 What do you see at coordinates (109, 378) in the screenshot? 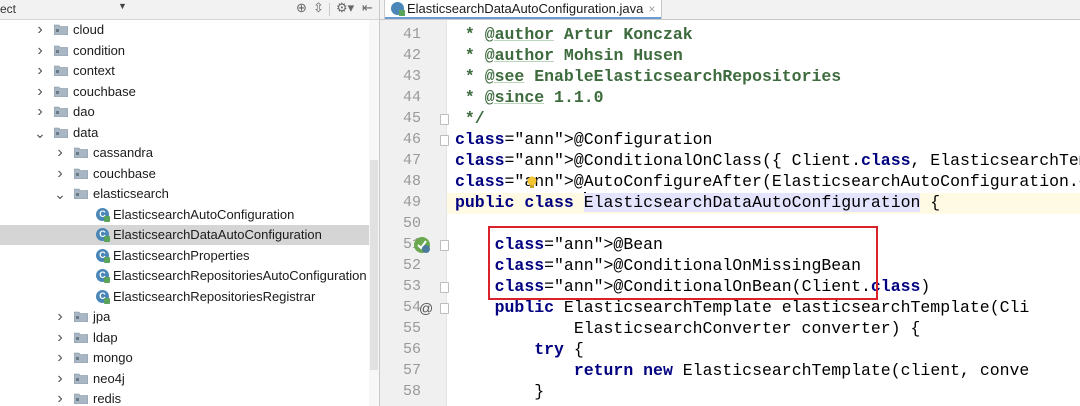
I see `tree-item-label: neo4j` at bounding box center [109, 378].